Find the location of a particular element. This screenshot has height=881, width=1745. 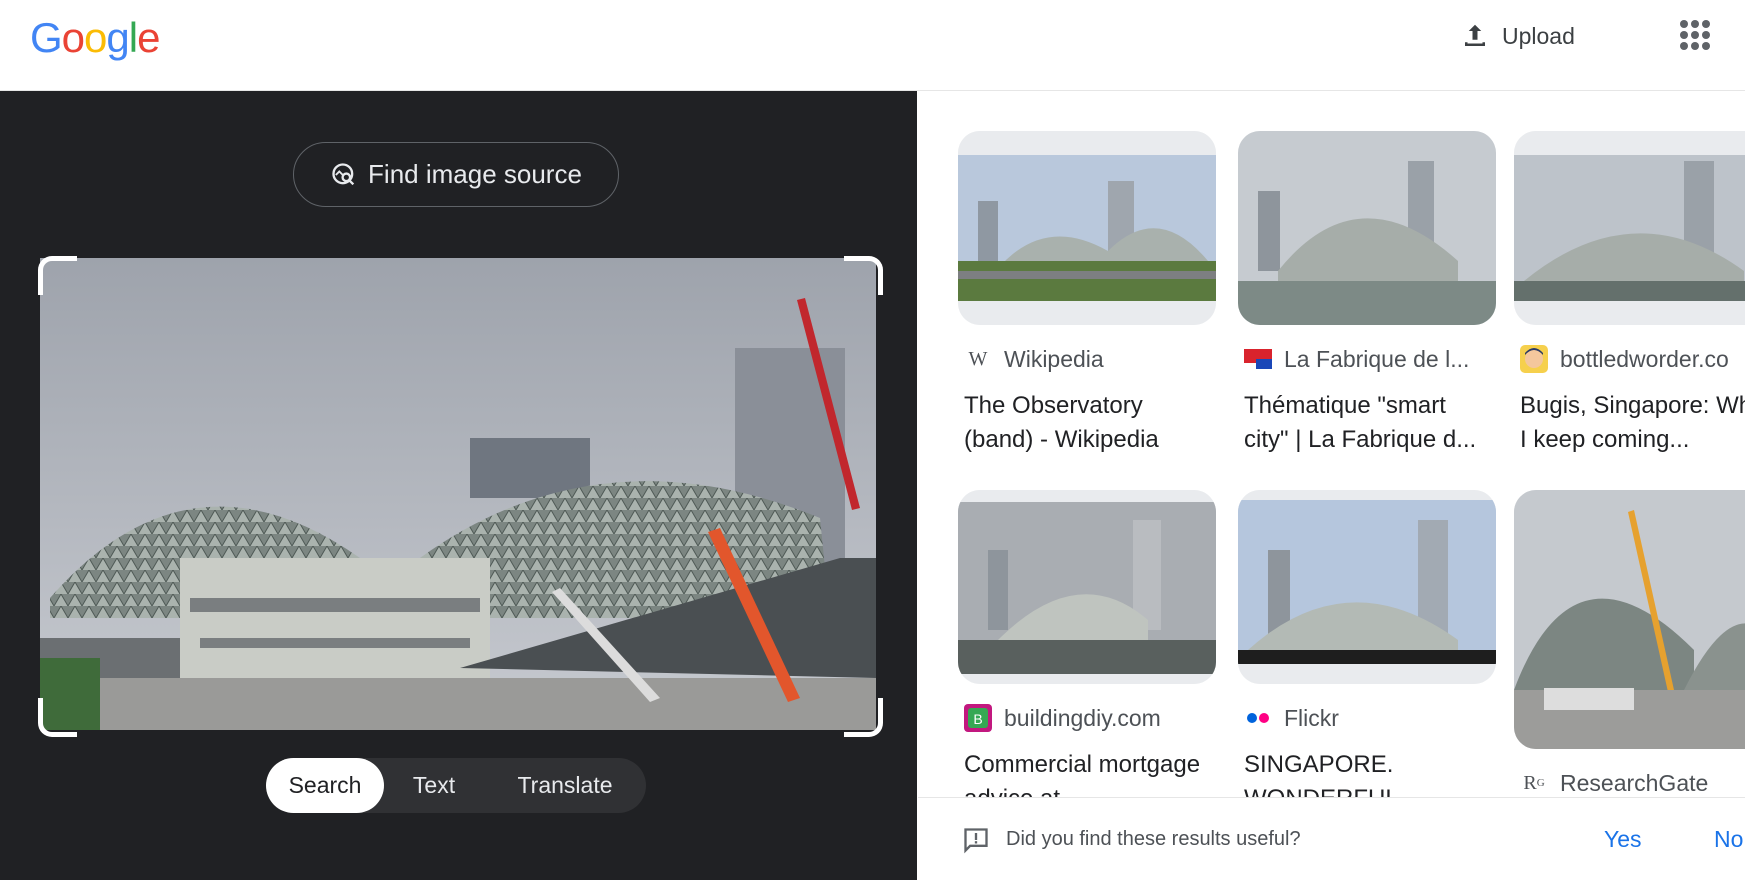

tab-translate: Translate is located at coordinates (565, 785).